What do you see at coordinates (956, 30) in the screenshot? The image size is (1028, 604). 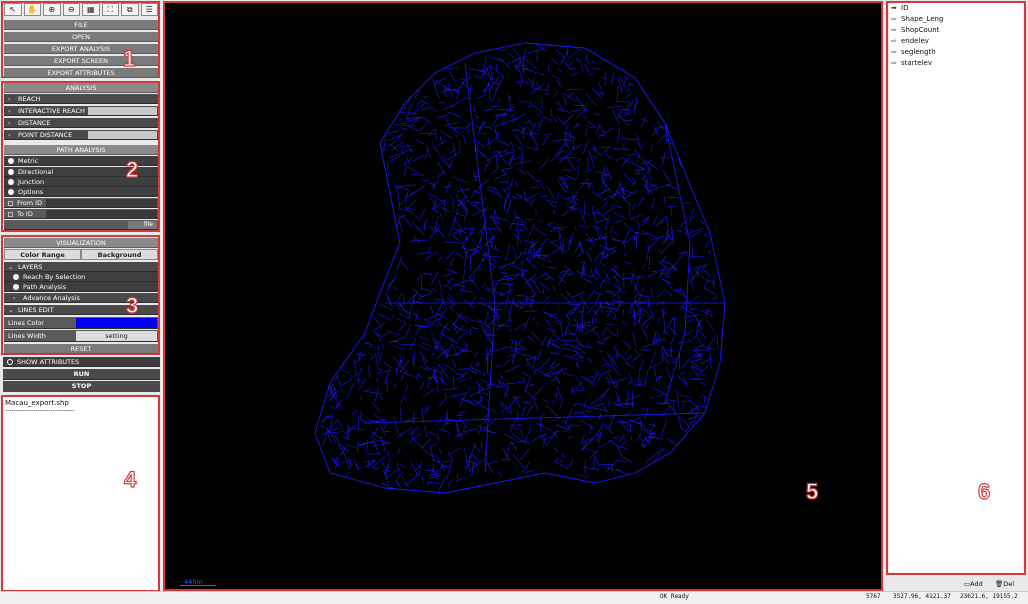 I see `attribute-field: ⇨ ShopCount` at bounding box center [956, 30].